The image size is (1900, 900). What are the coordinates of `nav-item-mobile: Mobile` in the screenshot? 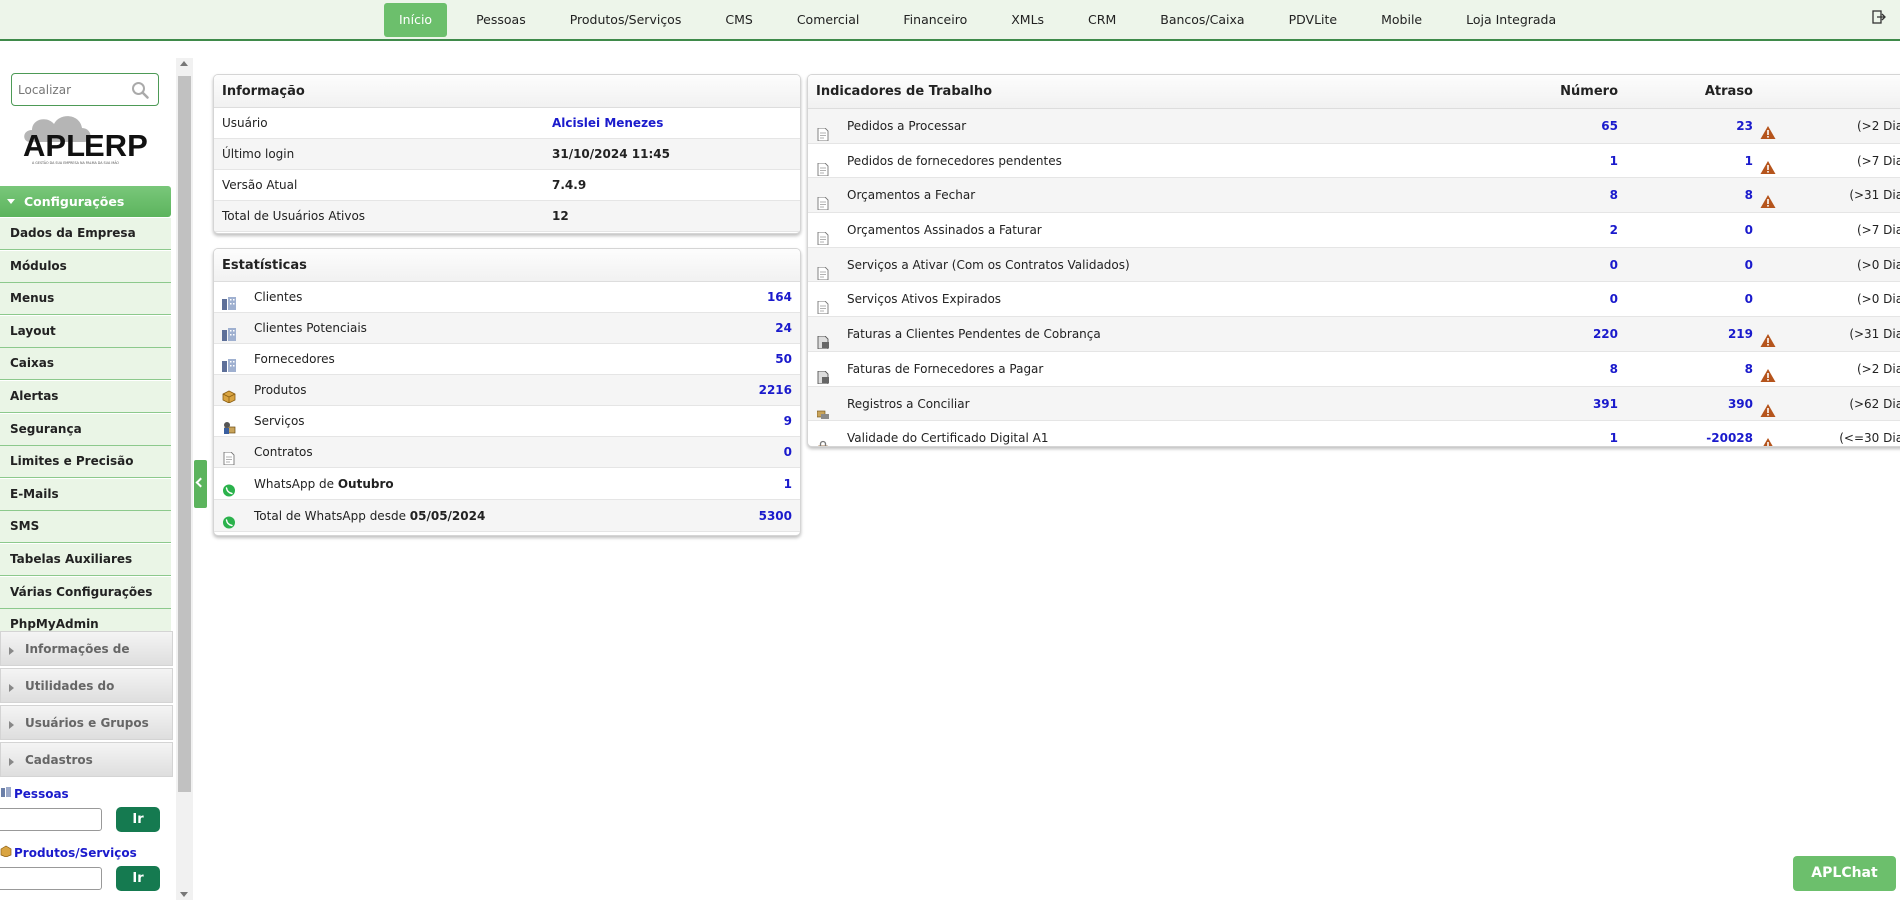 It's located at (1401, 20).